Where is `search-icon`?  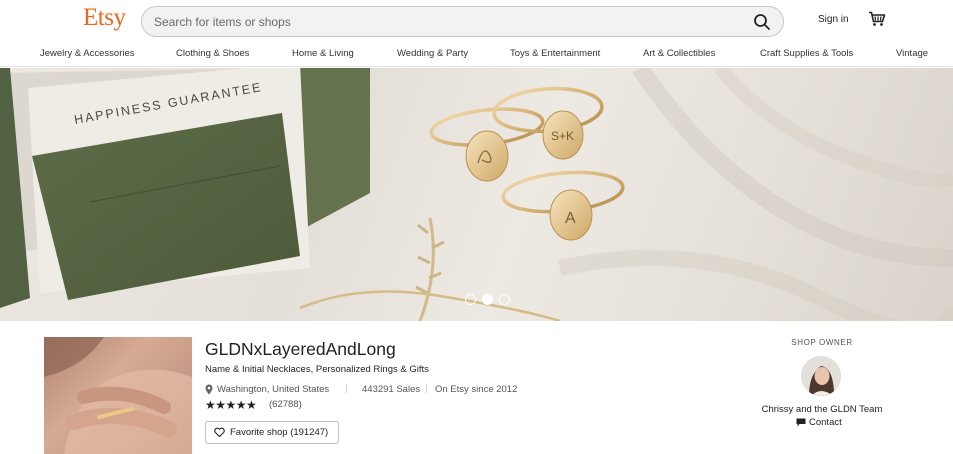
search-icon is located at coordinates (762, 22).